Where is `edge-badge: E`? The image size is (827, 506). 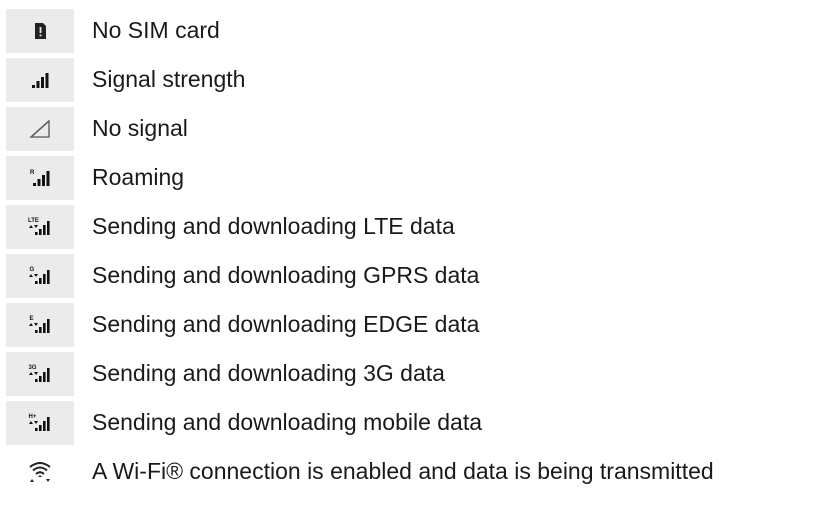 edge-badge: E is located at coordinates (32, 319).